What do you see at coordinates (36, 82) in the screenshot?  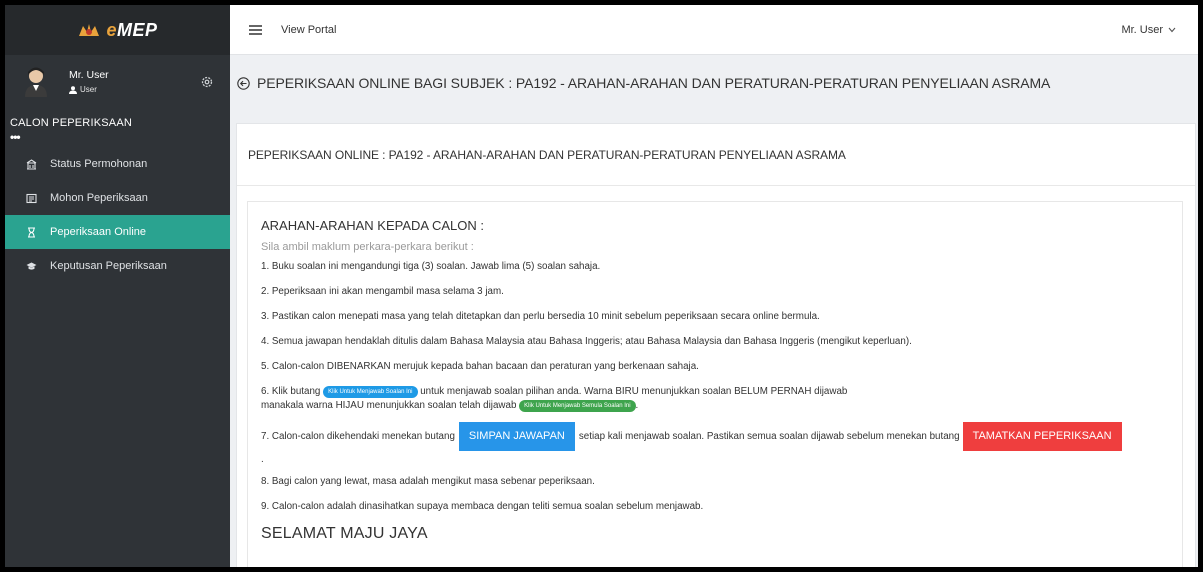 I see `avatar` at bounding box center [36, 82].